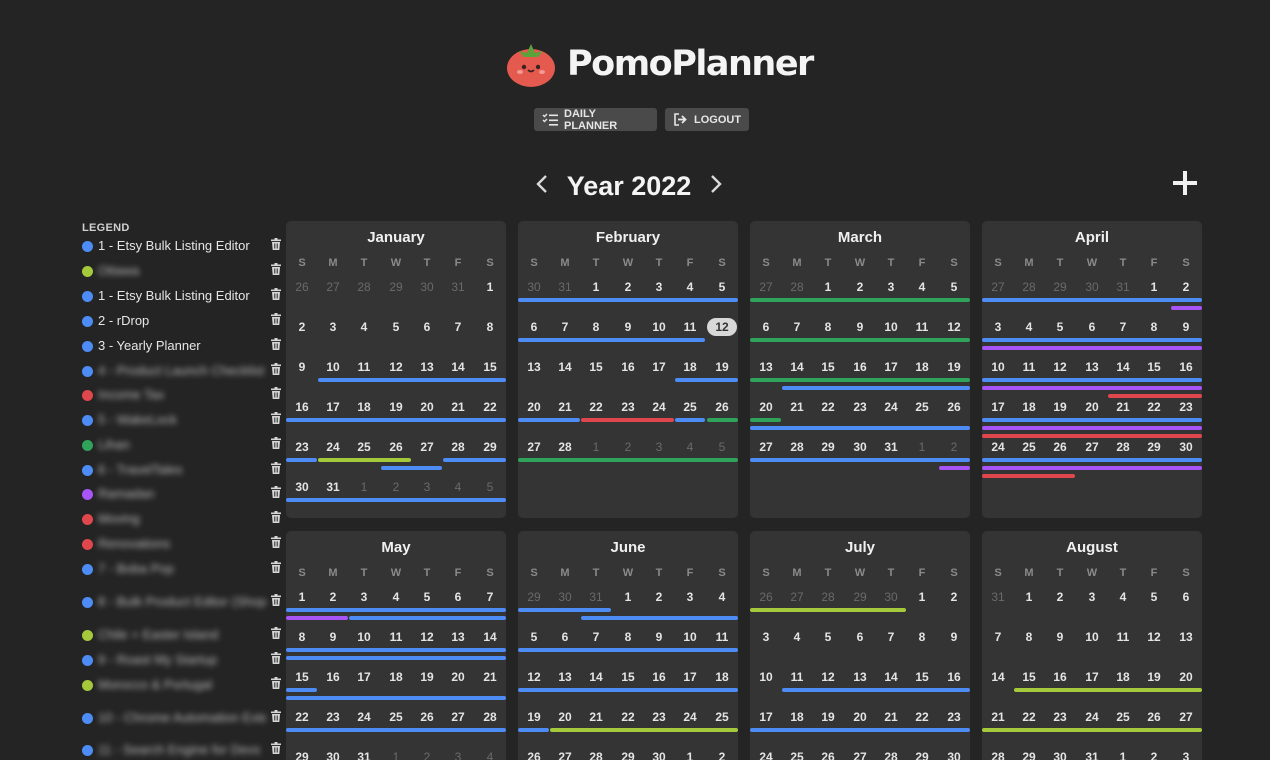  Describe the element at coordinates (766, 754) in the screenshot. I see `day-cell: 24` at that location.